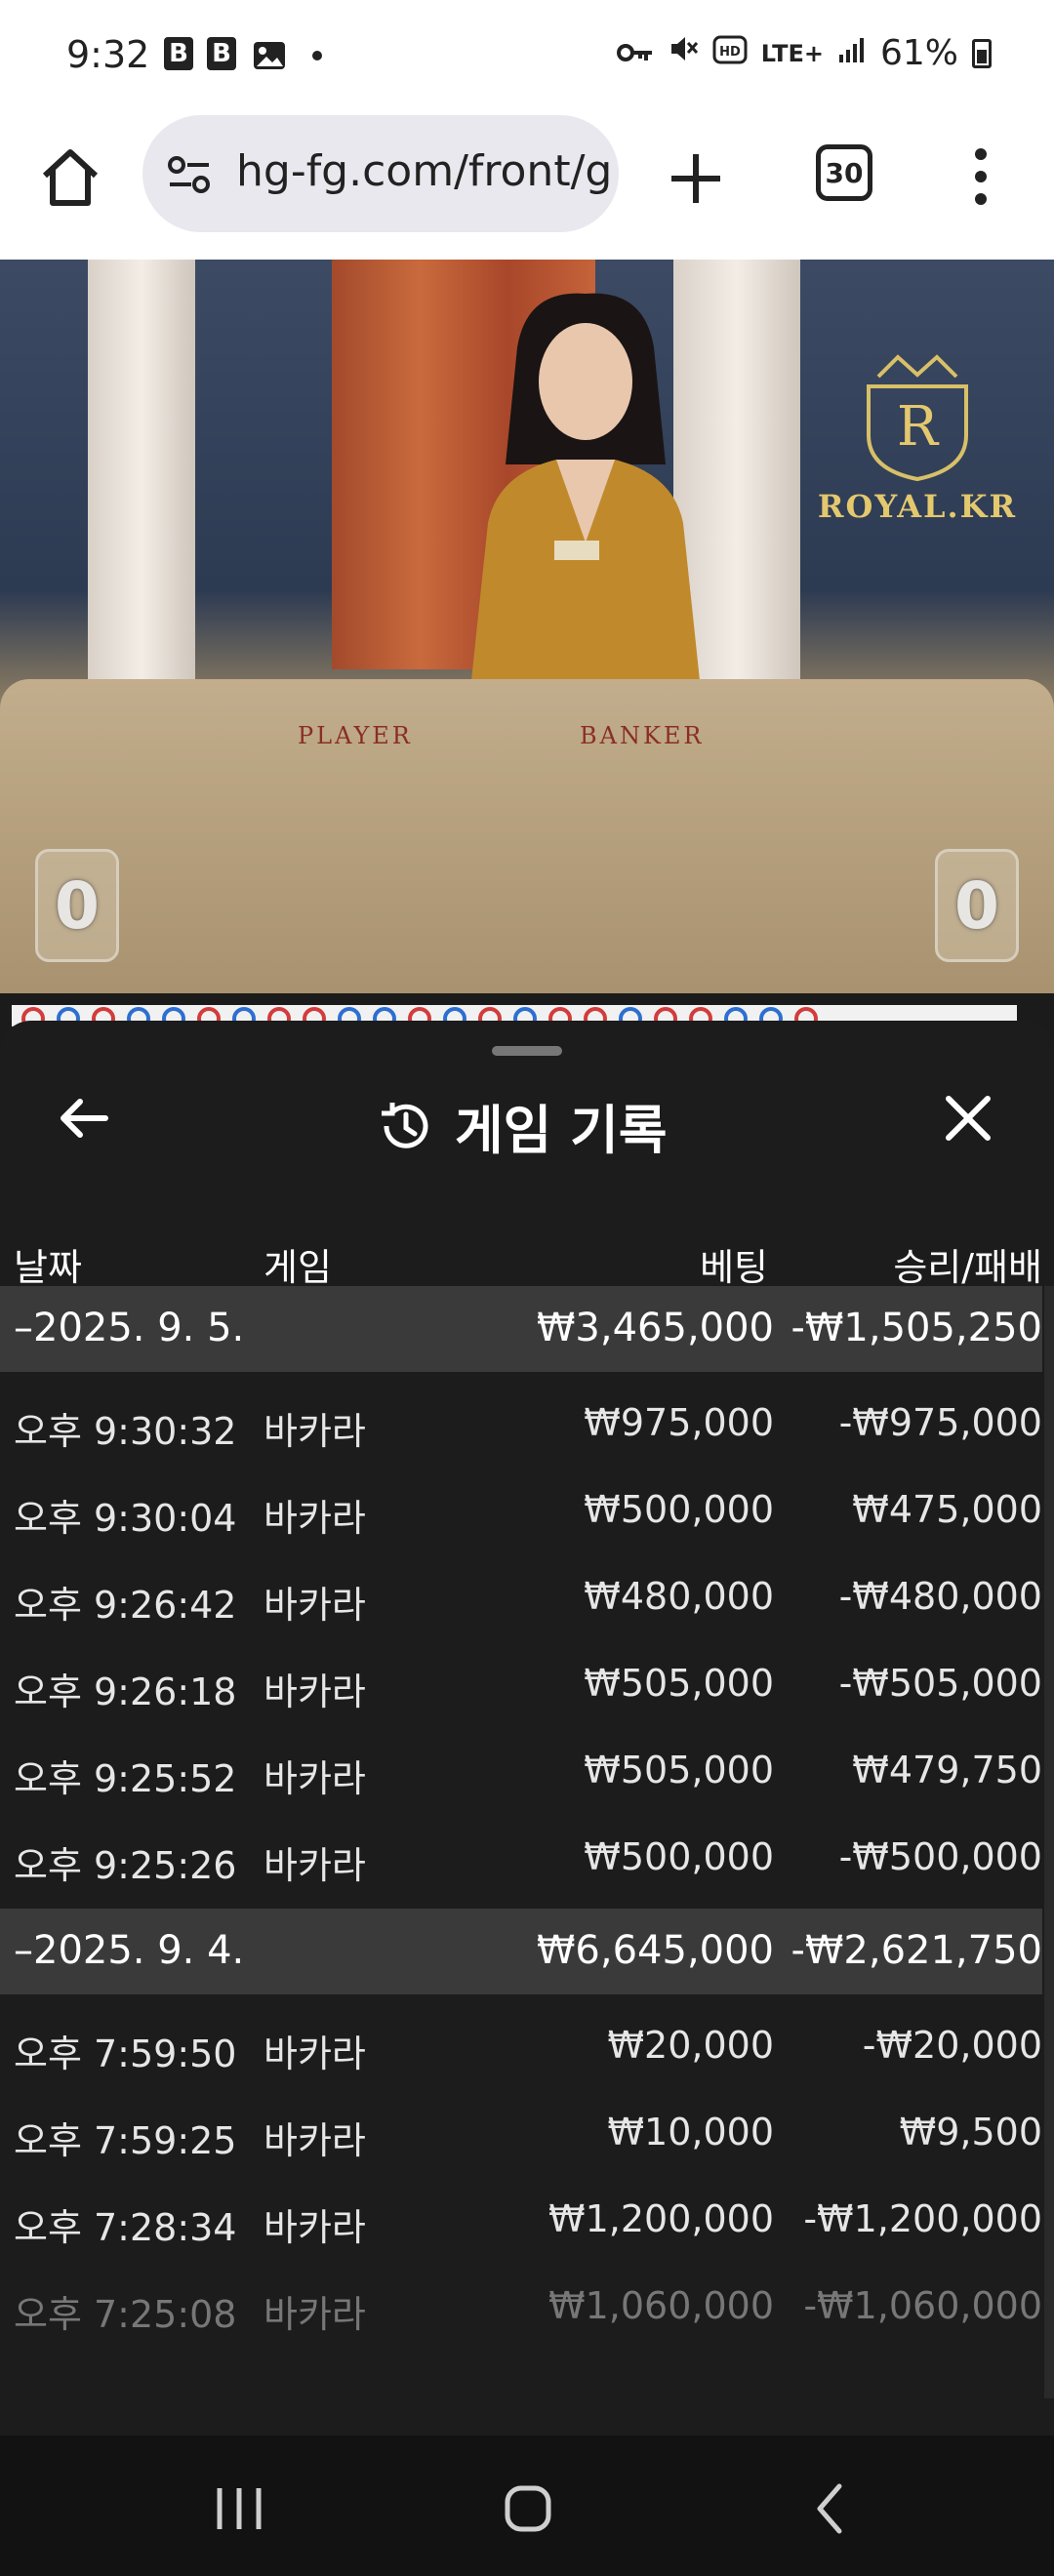 The width and height of the screenshot is (1054, 2576). What do you see at coordinates (521, 1951) in the screenshot?
I see `date-group-header: –2025. 9. 4. ₩6,645,000 -₩2,621,750` at bounding box center [521, 1951].